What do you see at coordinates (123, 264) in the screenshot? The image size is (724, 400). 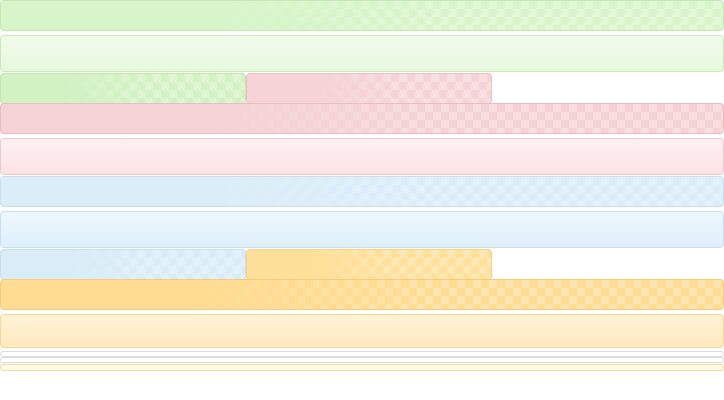 I see `blue-tab` at bounding box center [123, 264].